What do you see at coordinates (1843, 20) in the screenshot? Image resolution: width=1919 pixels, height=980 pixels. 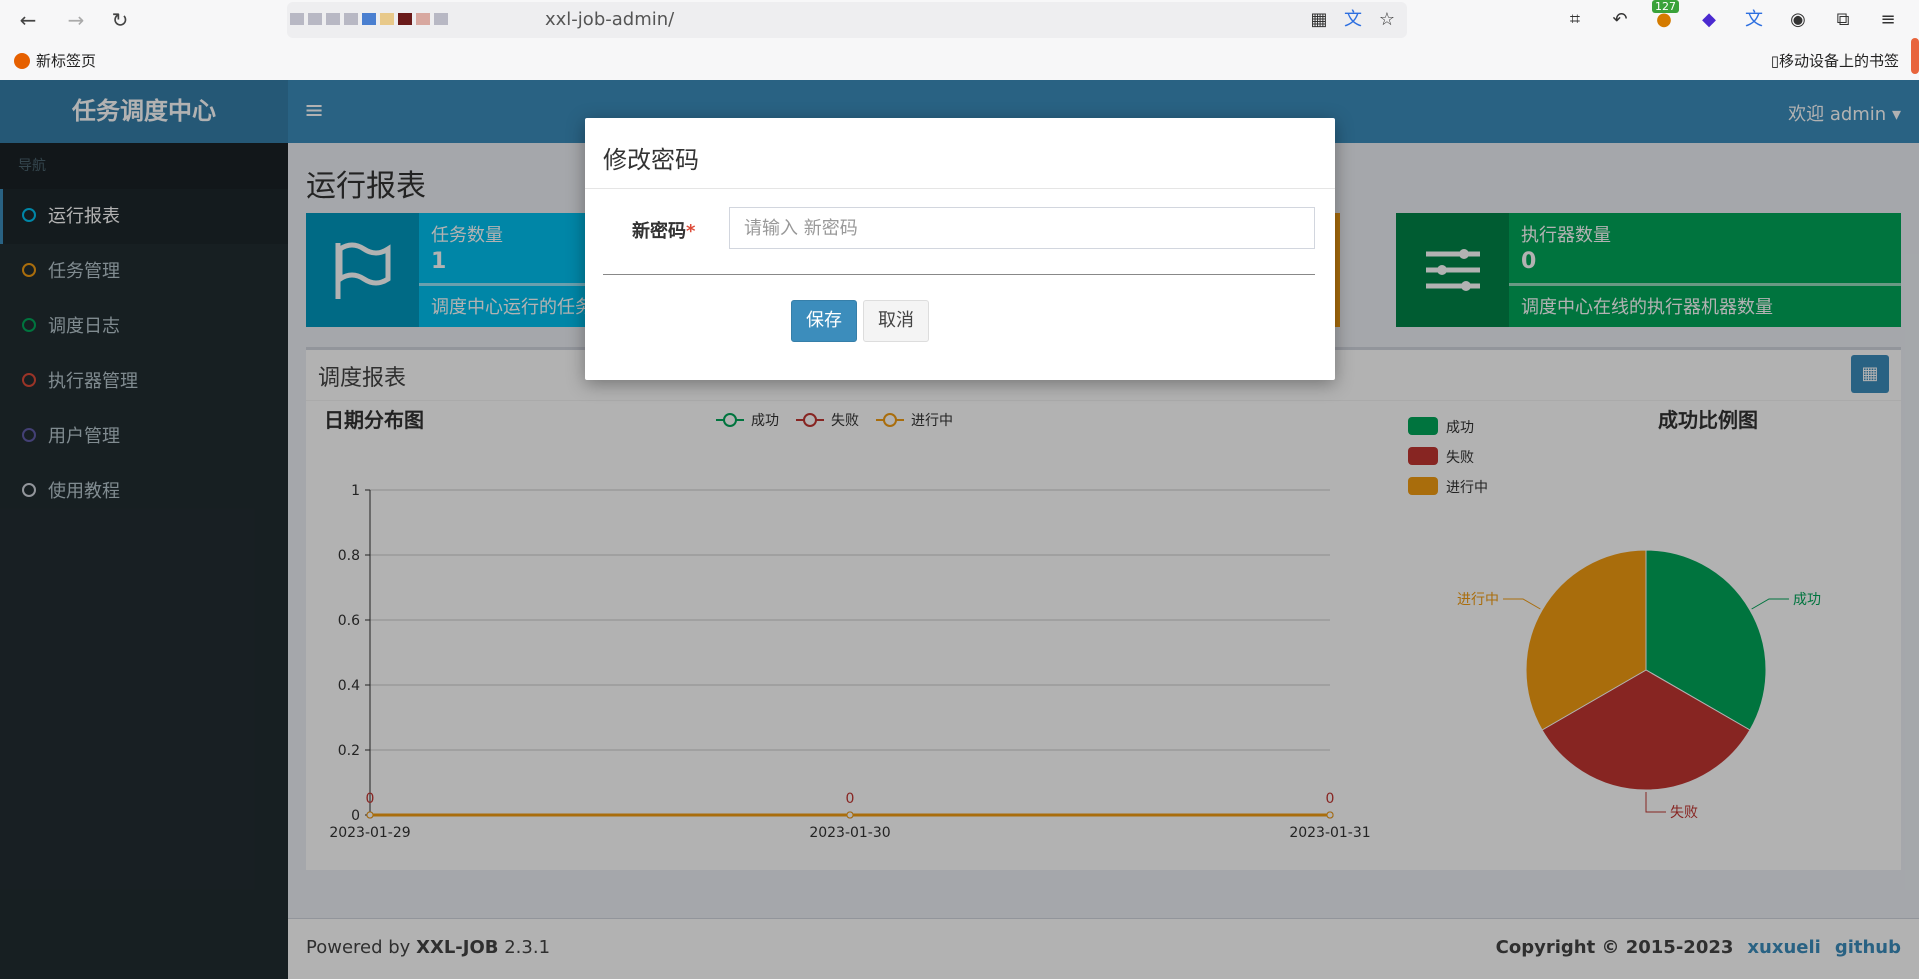 I see `extensions-puzzle-icon: ⧉` at bounding box center [1843, 20].